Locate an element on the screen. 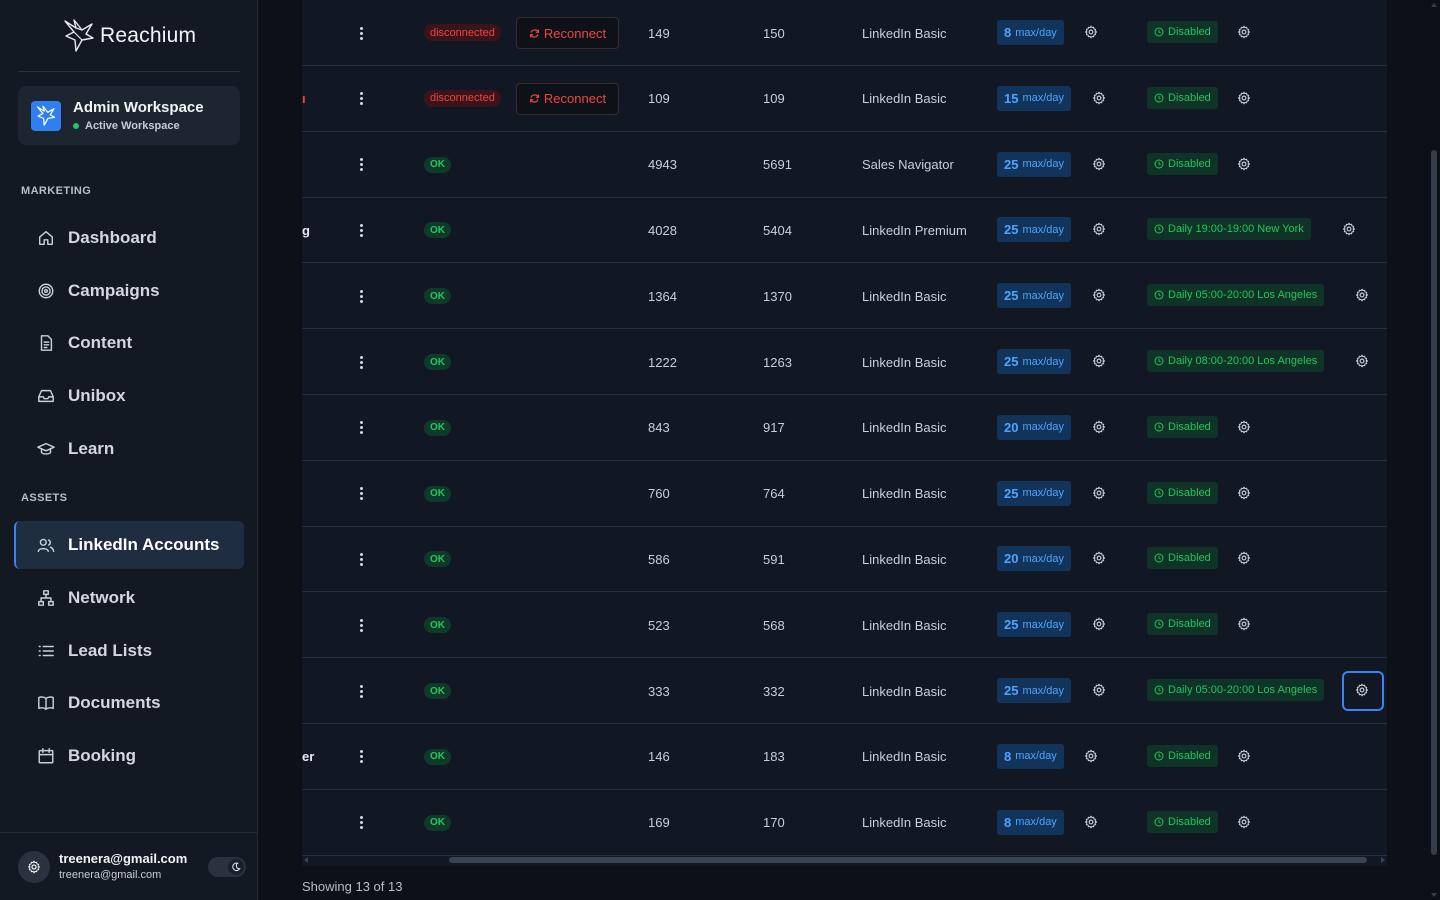 The width and height of the screenshot is (1440, 900). sidebar-item-lead-lists: Lead Lists is located at coordinates (129, 651).